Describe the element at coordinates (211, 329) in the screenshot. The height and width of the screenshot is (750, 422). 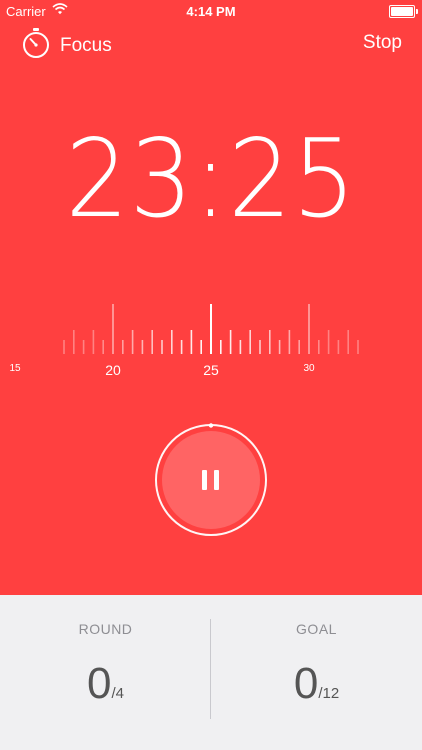
I see `ruler-ticks` at that location.